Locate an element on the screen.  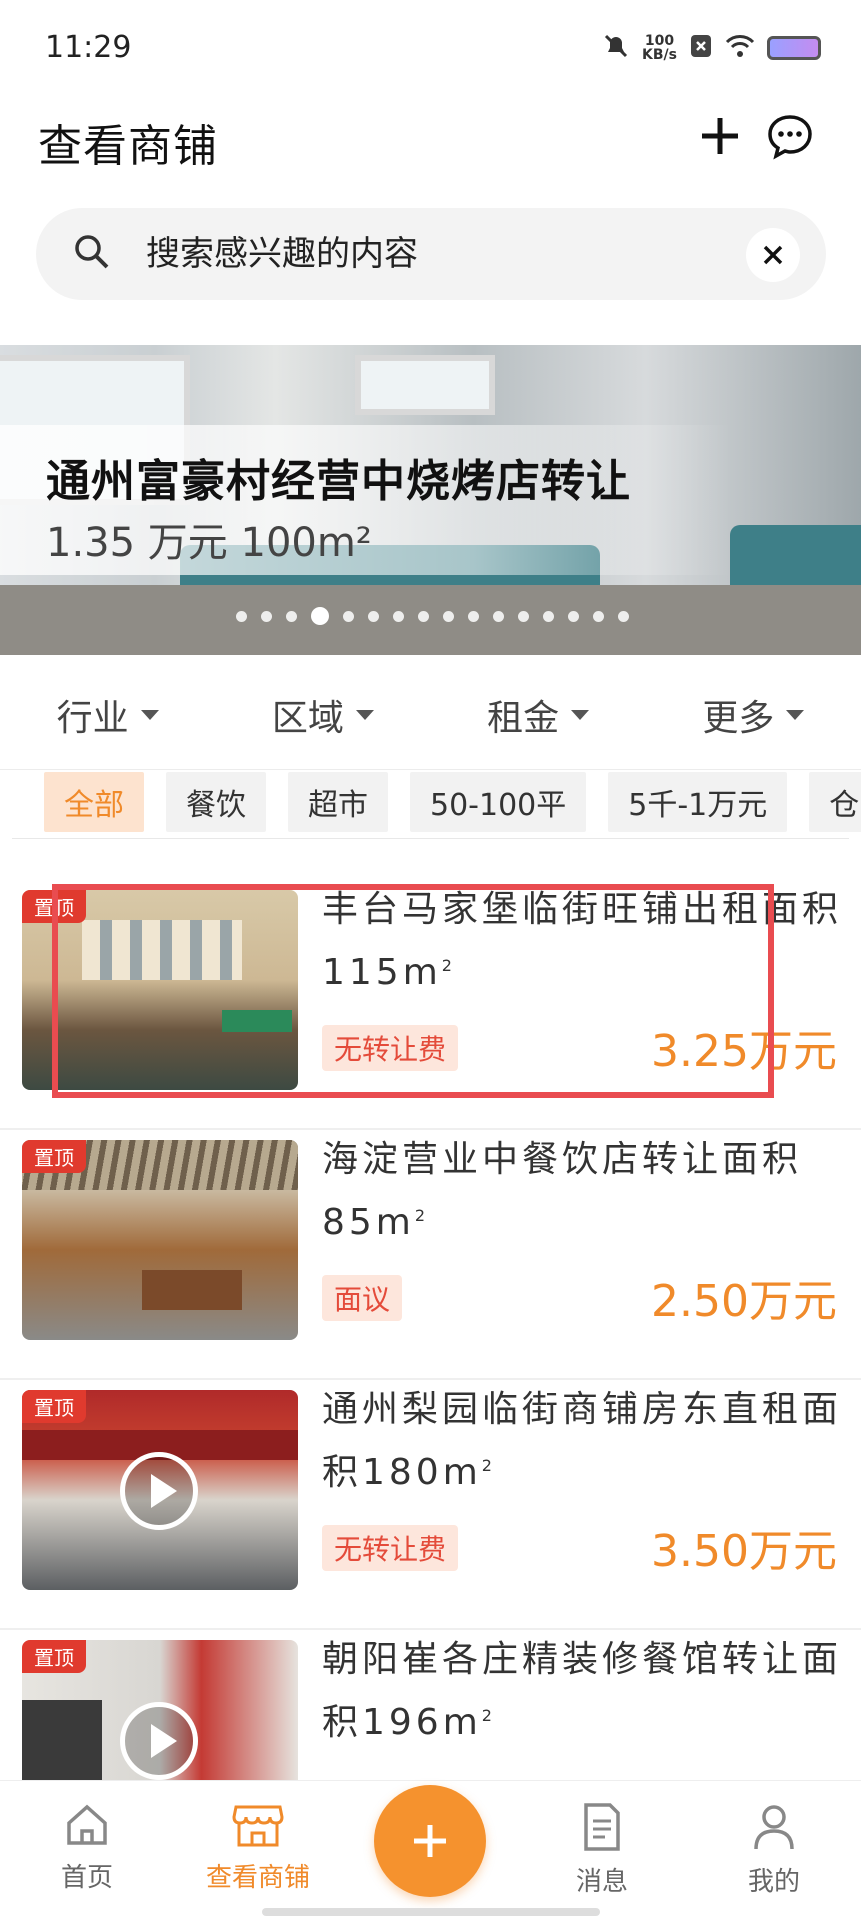
add-button is located at coordinates (720, 136).